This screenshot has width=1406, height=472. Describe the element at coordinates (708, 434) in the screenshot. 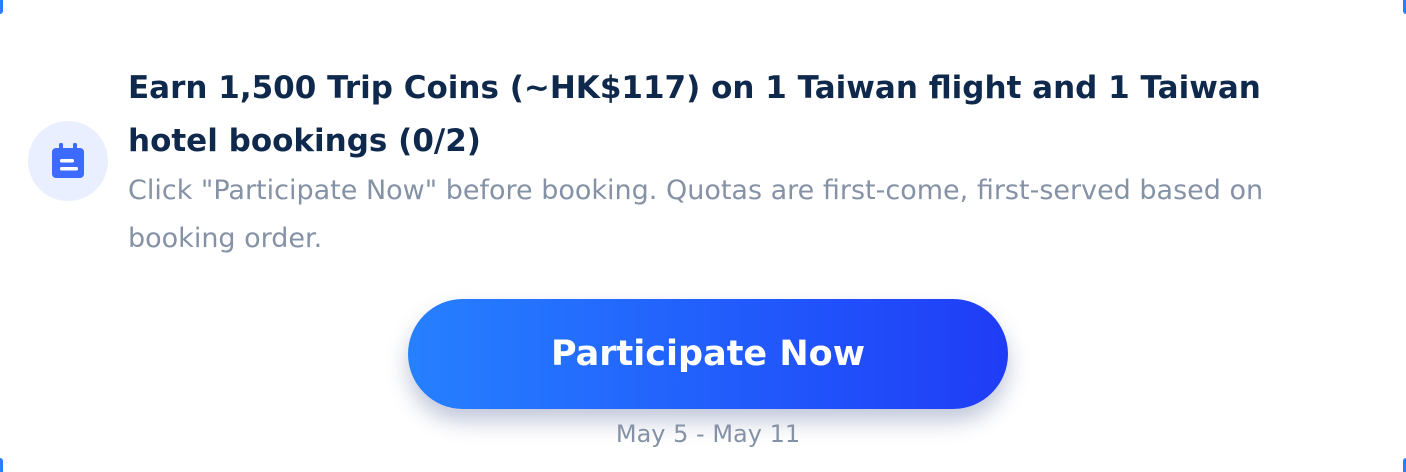

I see `campaign-date-range: May 5 - May 11` at that location.